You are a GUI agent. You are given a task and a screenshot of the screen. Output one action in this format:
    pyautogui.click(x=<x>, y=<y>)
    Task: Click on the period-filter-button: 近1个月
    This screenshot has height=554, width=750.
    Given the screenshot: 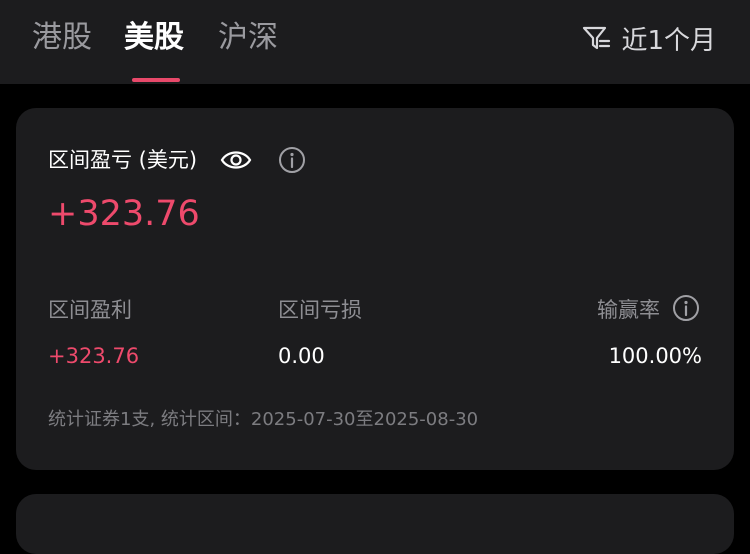 What is the action you would take?
    pyautogui.click(x=648, y=38)
    